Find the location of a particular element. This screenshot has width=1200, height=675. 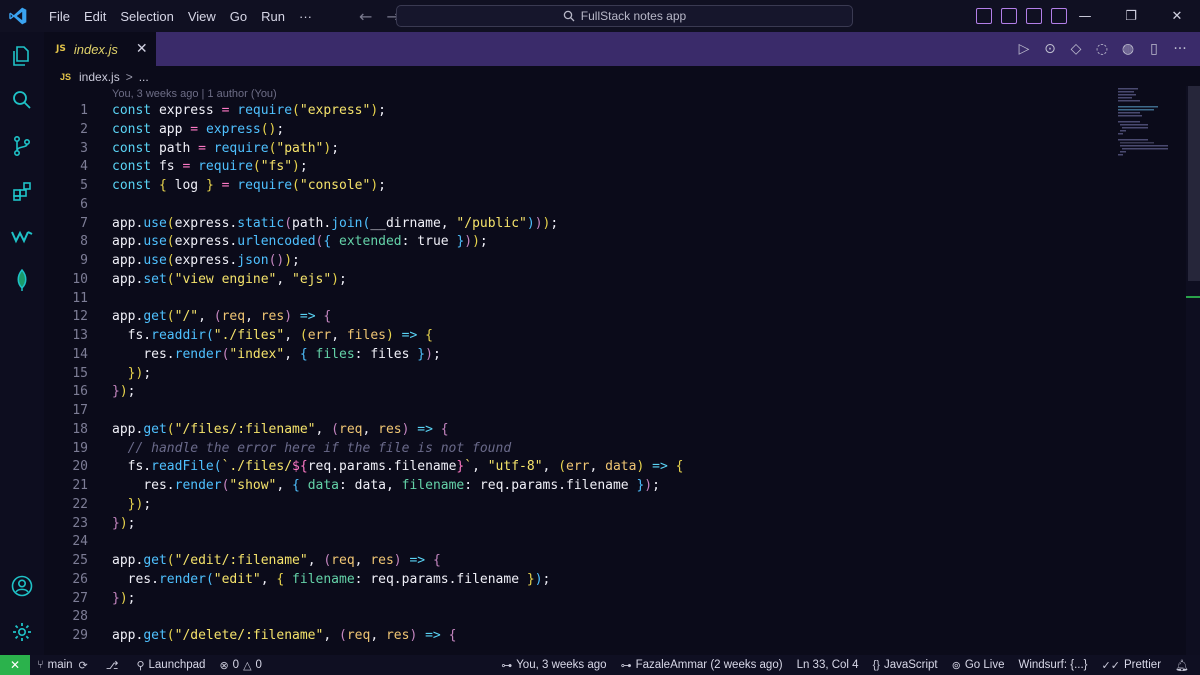

problems-indicator: ⊗ 0 △ 0 is located at coordinates (240, 665).